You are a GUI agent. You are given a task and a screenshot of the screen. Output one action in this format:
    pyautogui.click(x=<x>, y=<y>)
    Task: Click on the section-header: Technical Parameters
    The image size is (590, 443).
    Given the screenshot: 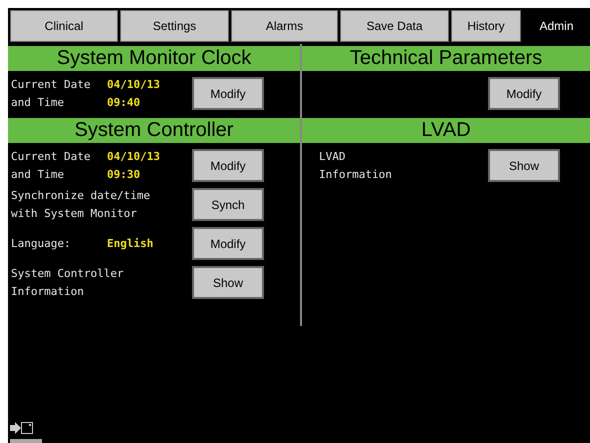 What is the action you would take?
    pyautogui.click(x=446, y=58)
    